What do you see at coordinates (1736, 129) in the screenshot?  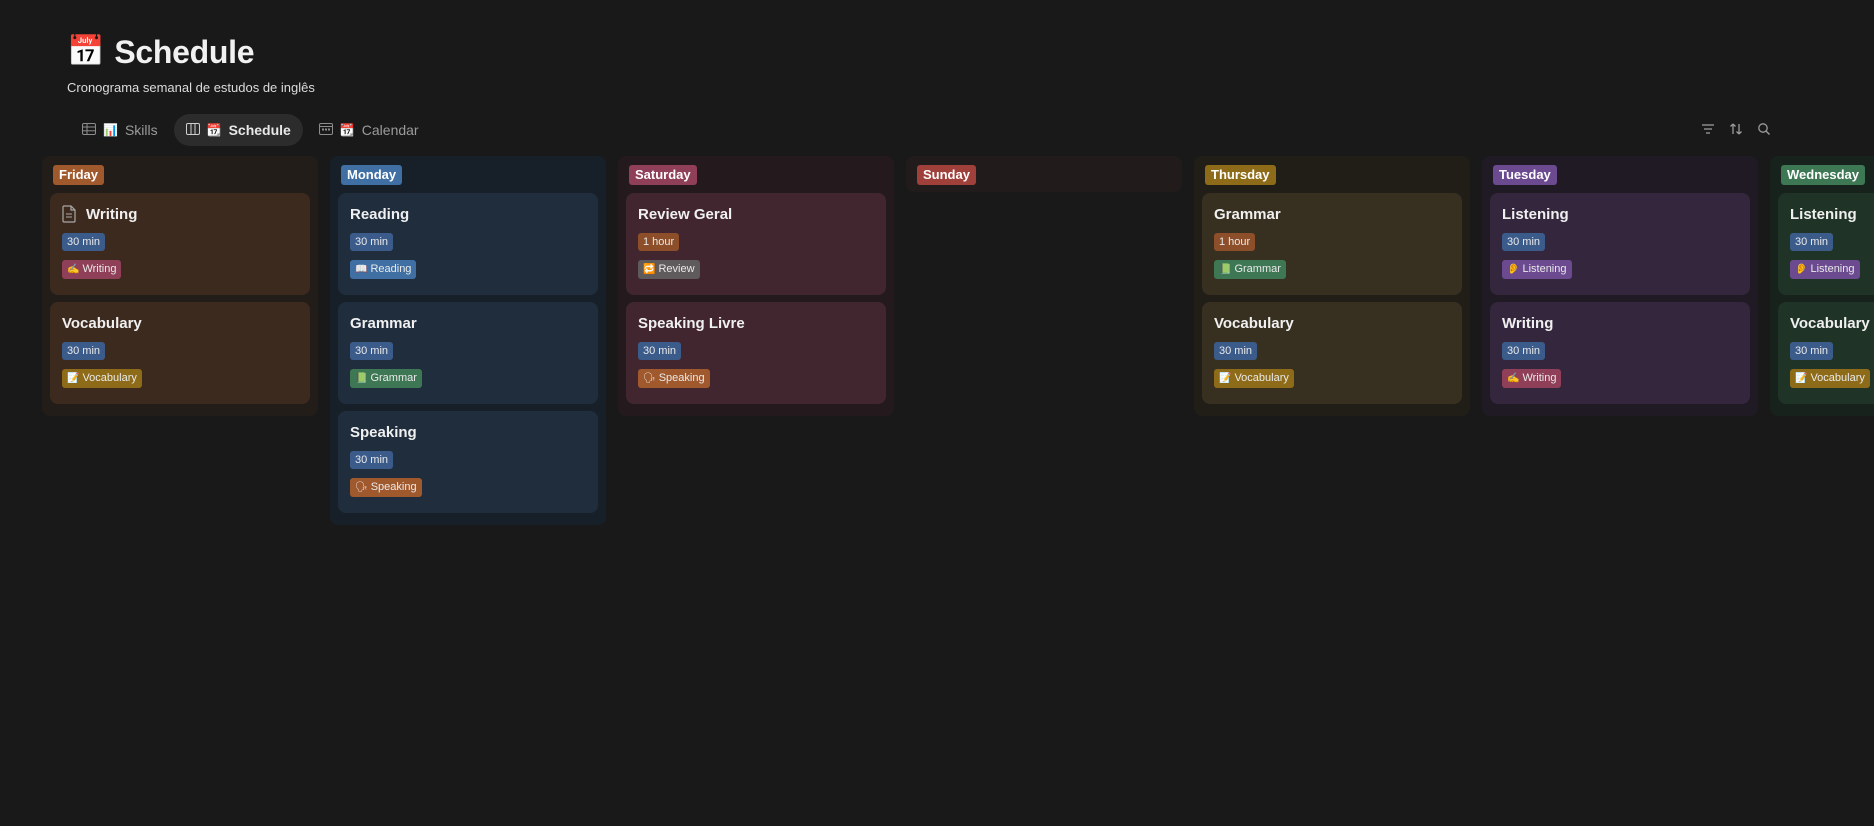 I see `sort-icon` at bounding box center [1736, 129].